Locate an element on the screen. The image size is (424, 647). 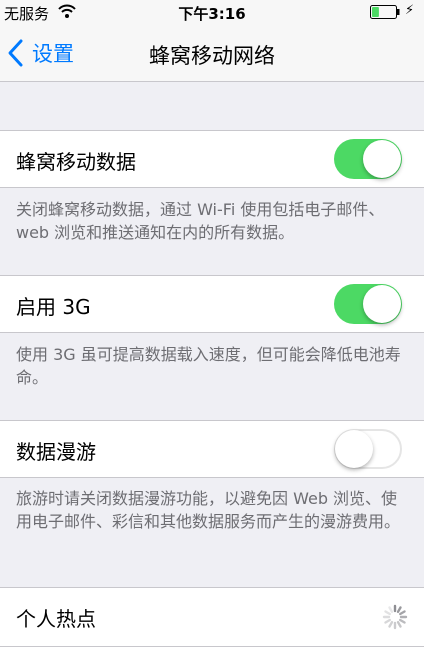
loading-spinner-icon is located at coordinates (395, 617).